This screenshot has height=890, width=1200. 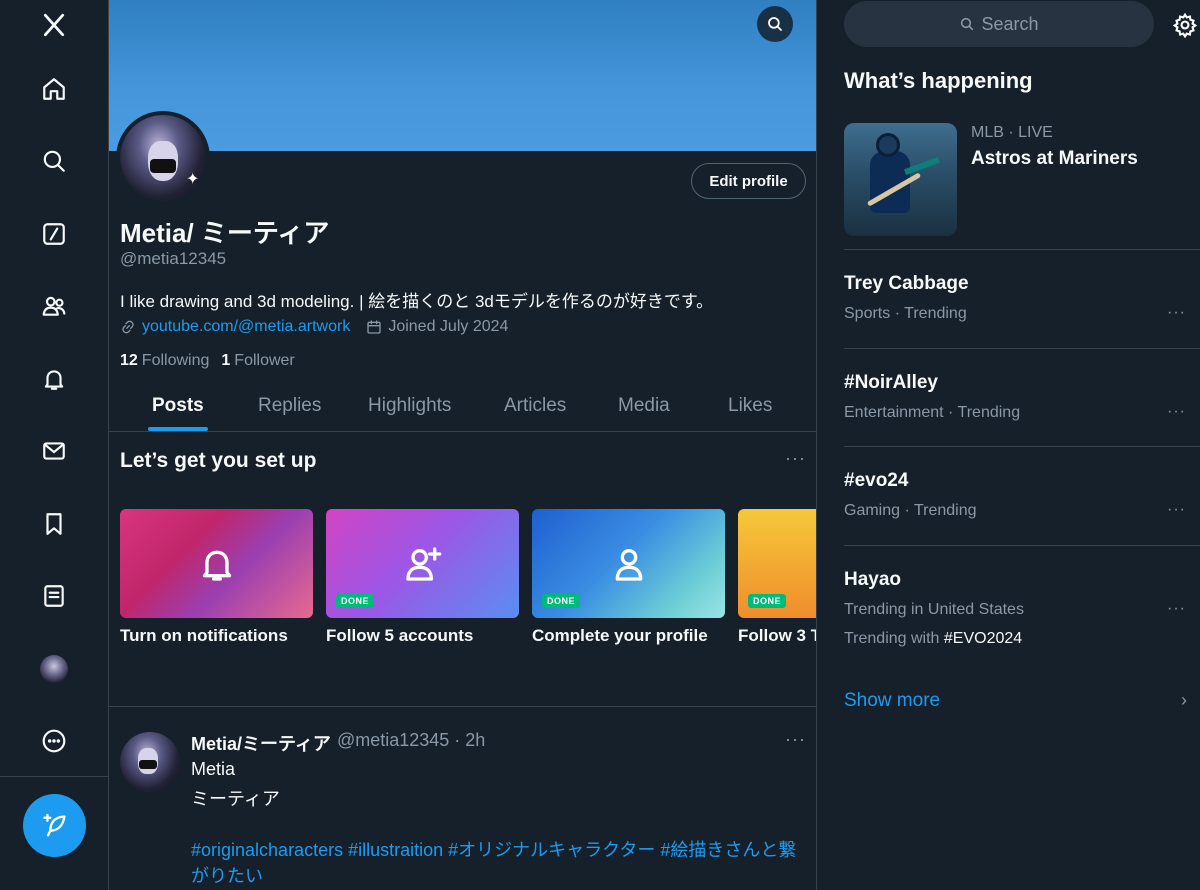 I want to click on setup-card-label: Follow 3 T, so click(x=777, y=635).